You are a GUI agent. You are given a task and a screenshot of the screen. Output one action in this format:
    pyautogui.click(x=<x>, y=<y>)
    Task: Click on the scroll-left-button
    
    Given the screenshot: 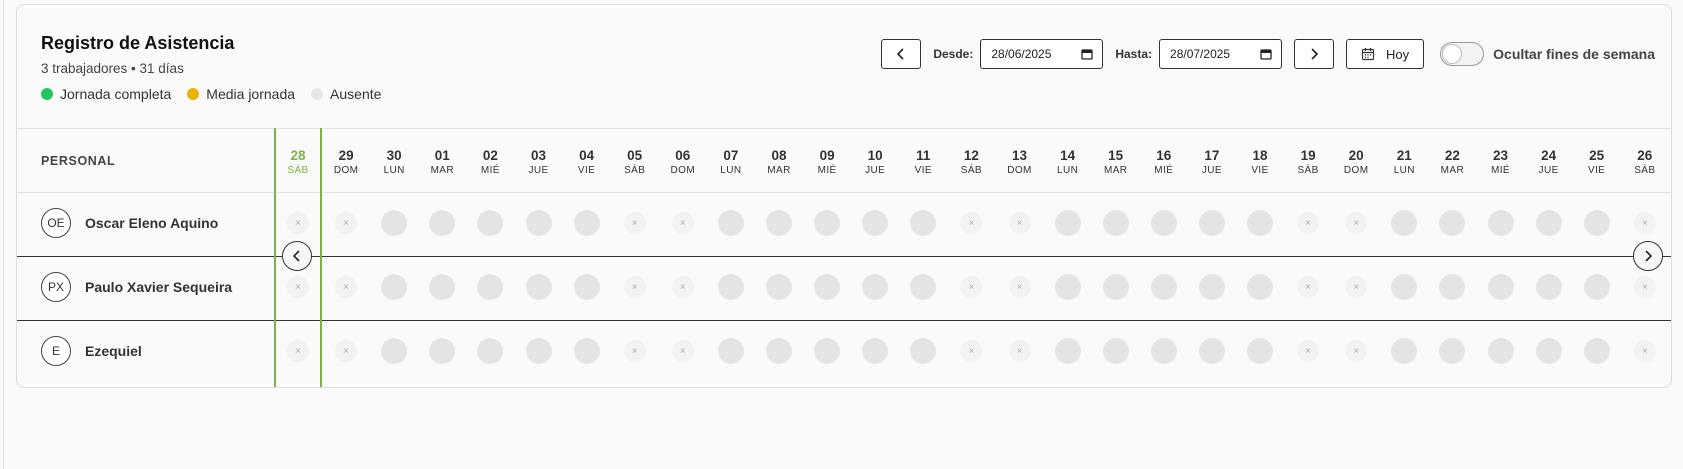 What is the action you would take?
    pyautogui.click(x=297, y=256)
    